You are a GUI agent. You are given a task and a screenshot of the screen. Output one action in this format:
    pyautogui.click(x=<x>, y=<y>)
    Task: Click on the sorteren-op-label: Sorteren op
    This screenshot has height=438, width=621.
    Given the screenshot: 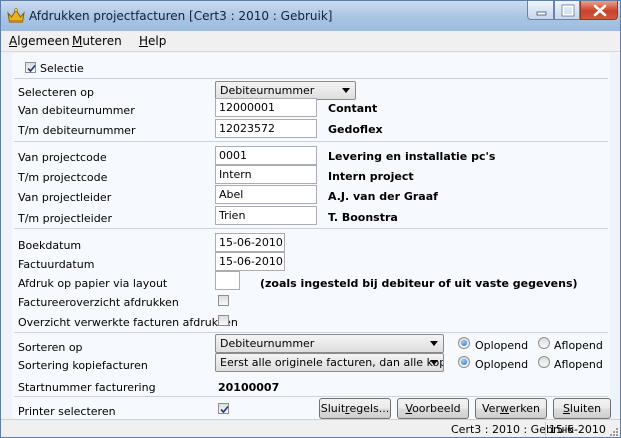 What is the action you would take?
    pyautogui.click(x=50, y=347)
    